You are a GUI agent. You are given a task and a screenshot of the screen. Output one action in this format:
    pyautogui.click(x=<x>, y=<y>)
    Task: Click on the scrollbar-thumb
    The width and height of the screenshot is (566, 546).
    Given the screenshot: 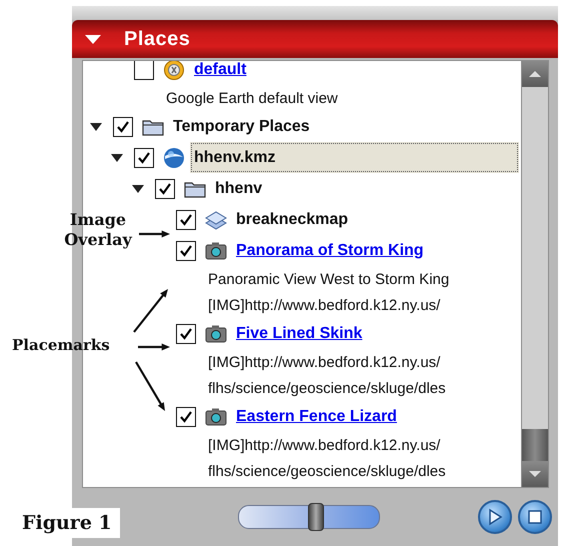 What is the action you would take?
    pyautogui.click(x=535, y=445)
    